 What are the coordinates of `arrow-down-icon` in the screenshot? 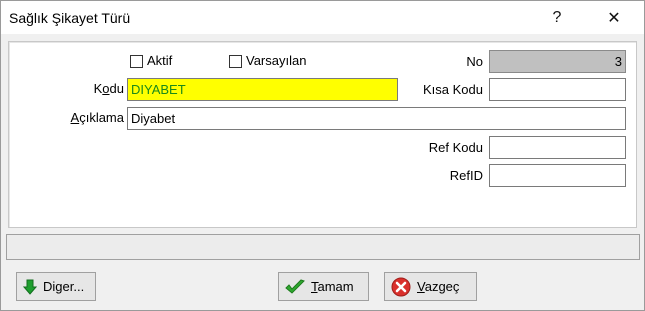 It's located at (30, 287).